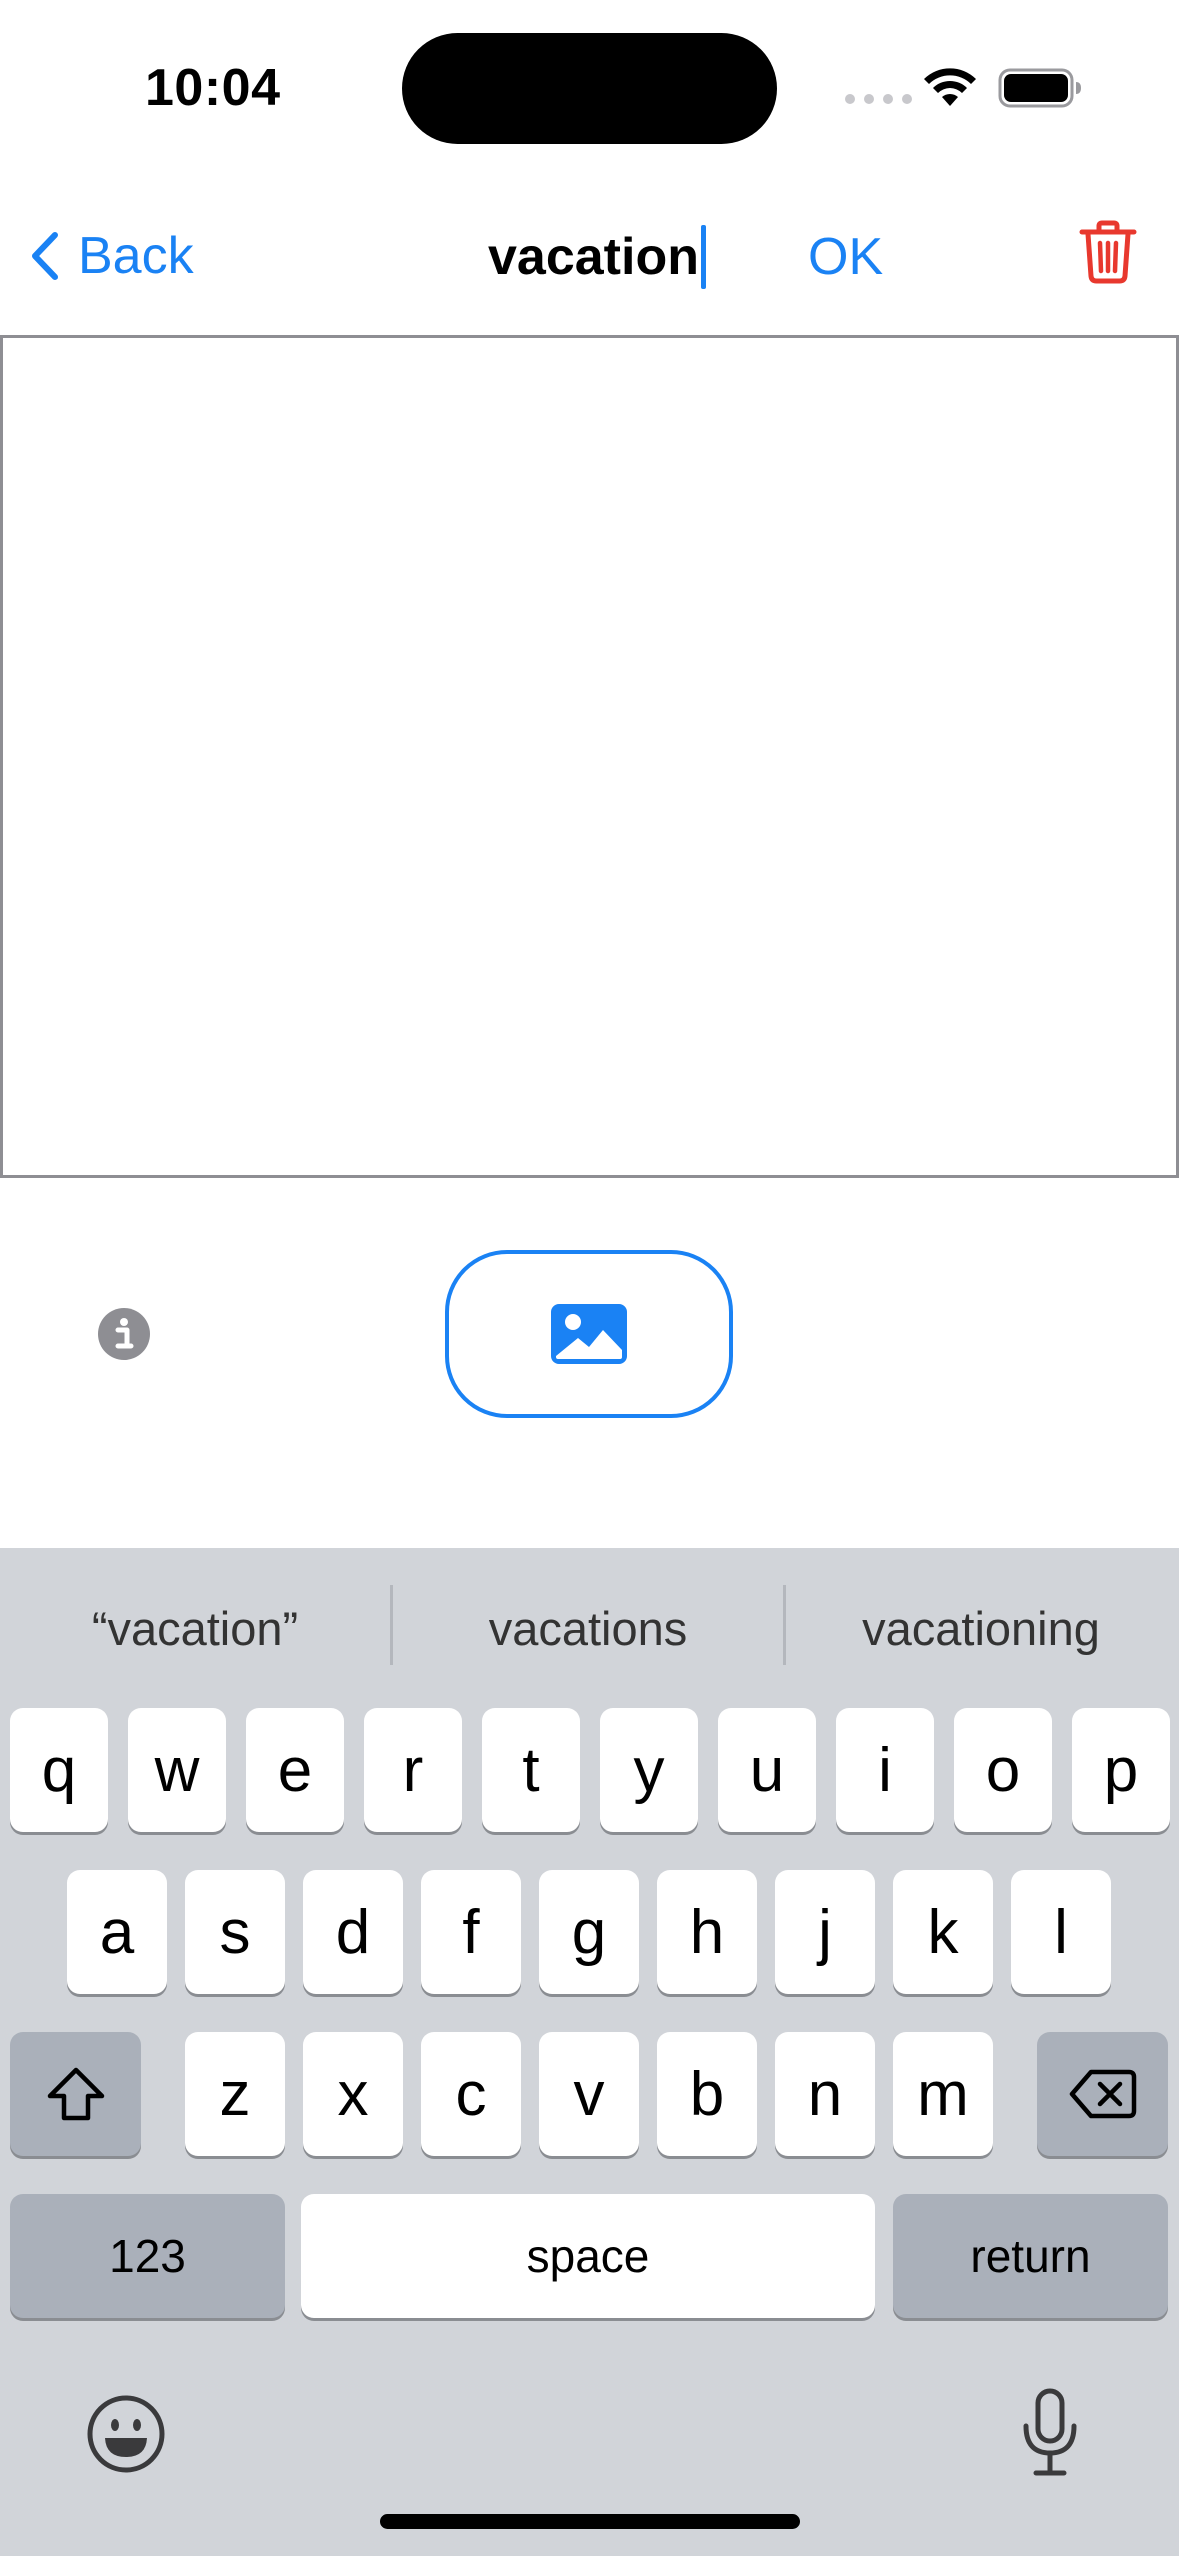 Image resolution: width=1179 pixels, height=2556 pixels. Describe the element at coordinates (1003, 1770) in the screenshot. I see `key-o: o` at that location.